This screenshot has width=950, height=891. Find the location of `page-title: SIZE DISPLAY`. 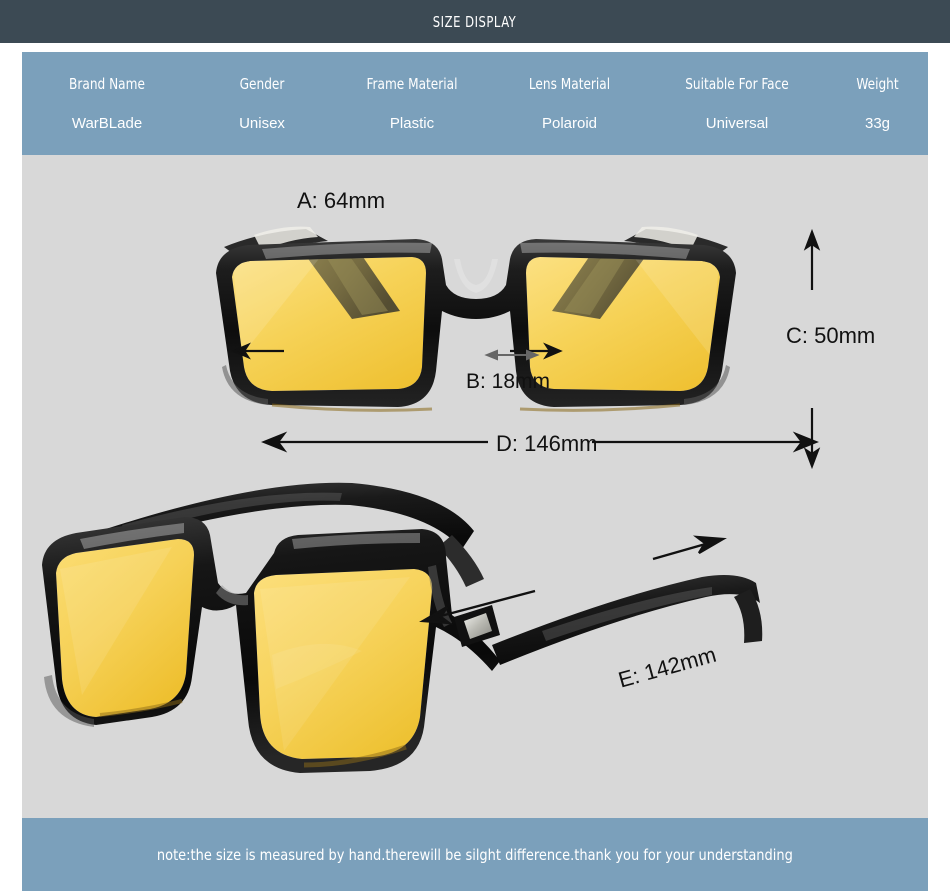

page-title: SIZE DISPLAY is located at coordinates (475, 21).